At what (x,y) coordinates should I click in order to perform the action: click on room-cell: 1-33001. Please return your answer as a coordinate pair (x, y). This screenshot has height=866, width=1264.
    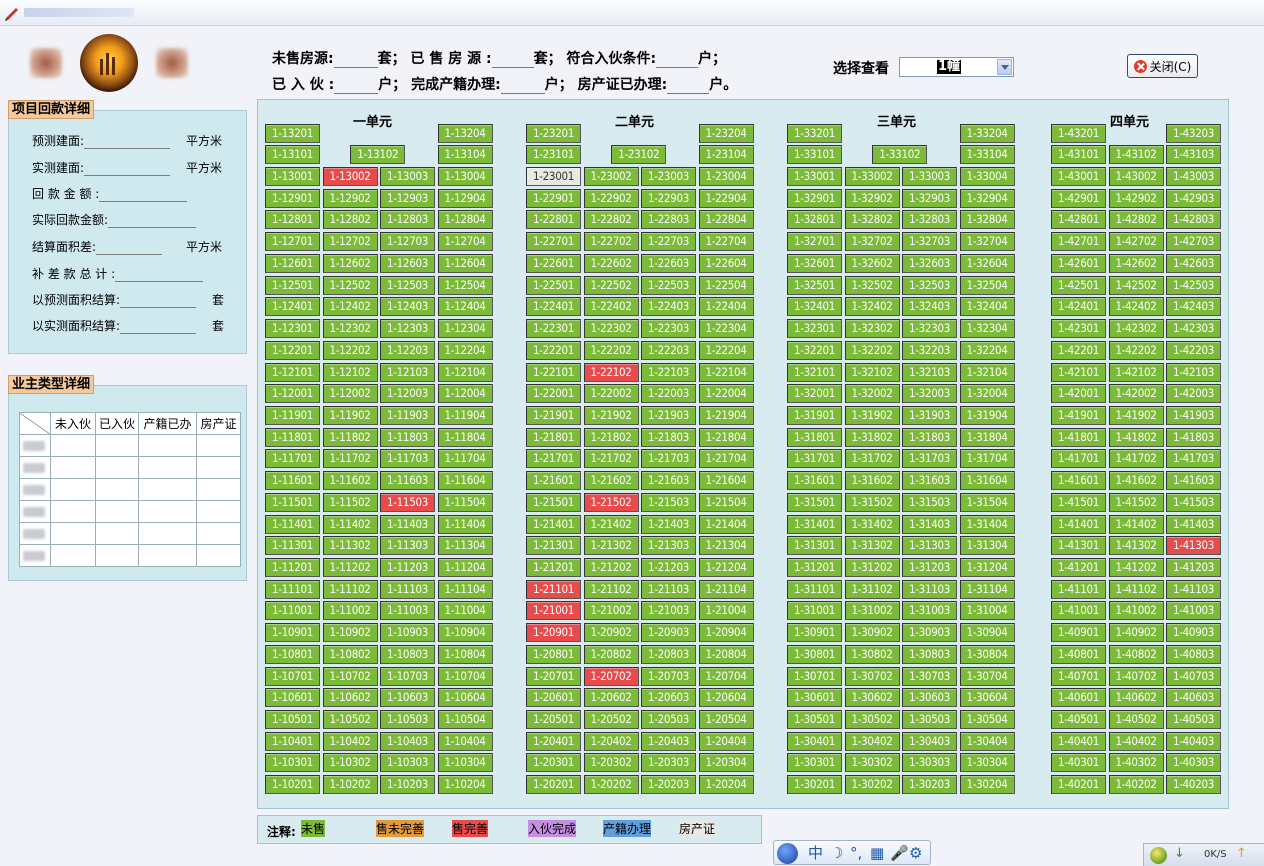
    Looking at the image, I should click on (814, 177).